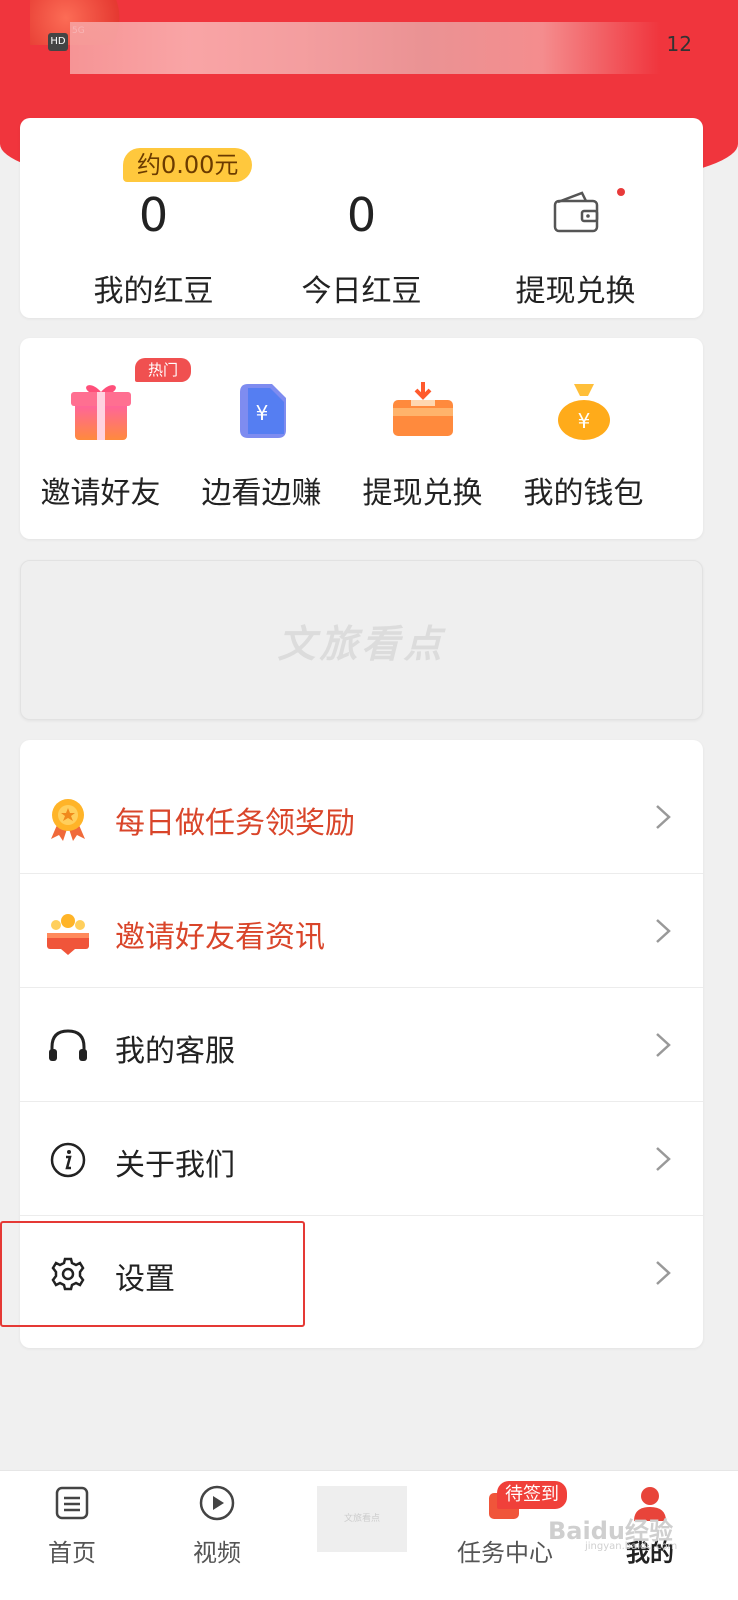  I want to click on withdraw-card-icon, so click(422, 409).